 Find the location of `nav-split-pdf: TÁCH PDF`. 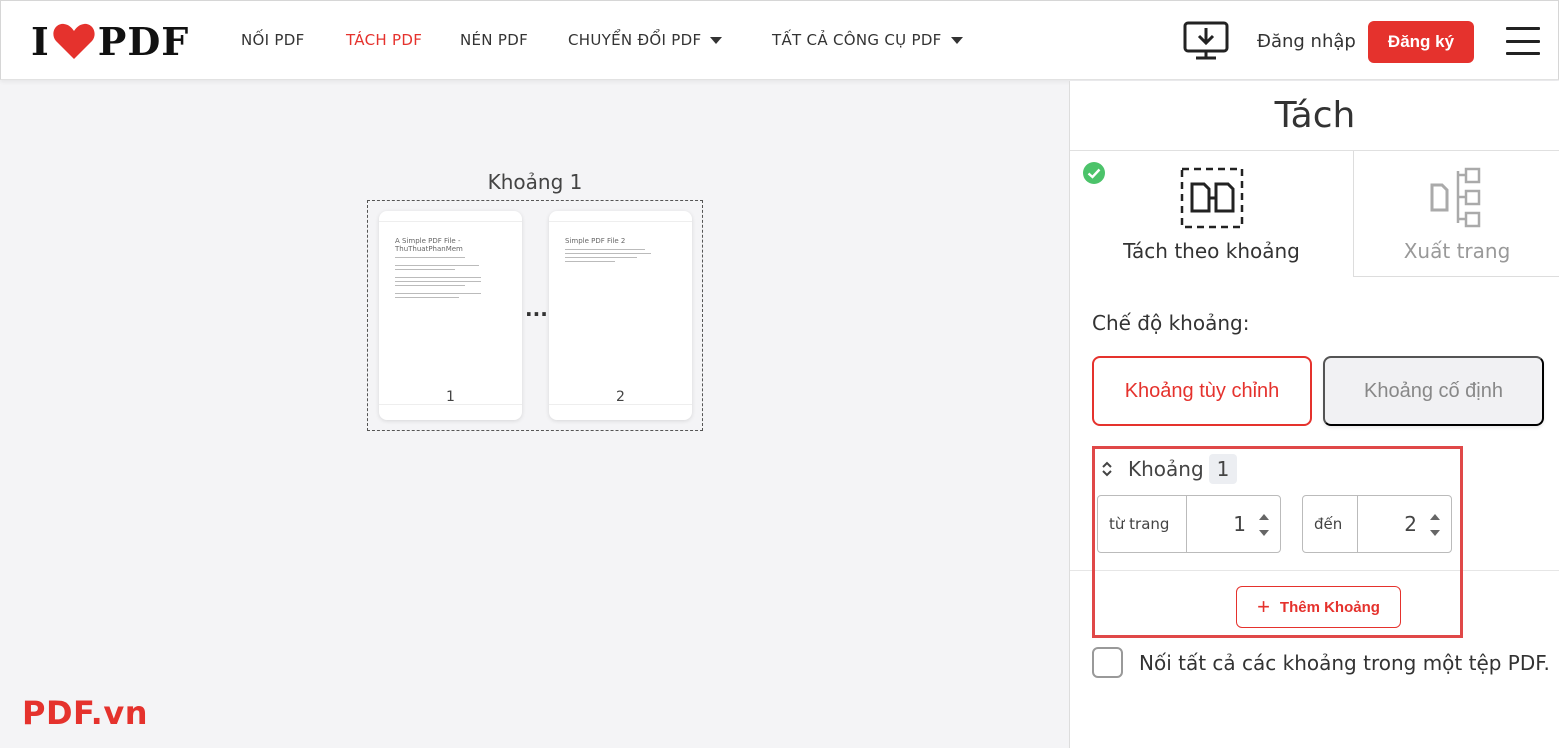

nav-split-pdf: TÁCH PDF is located at coordinates (403, 40).